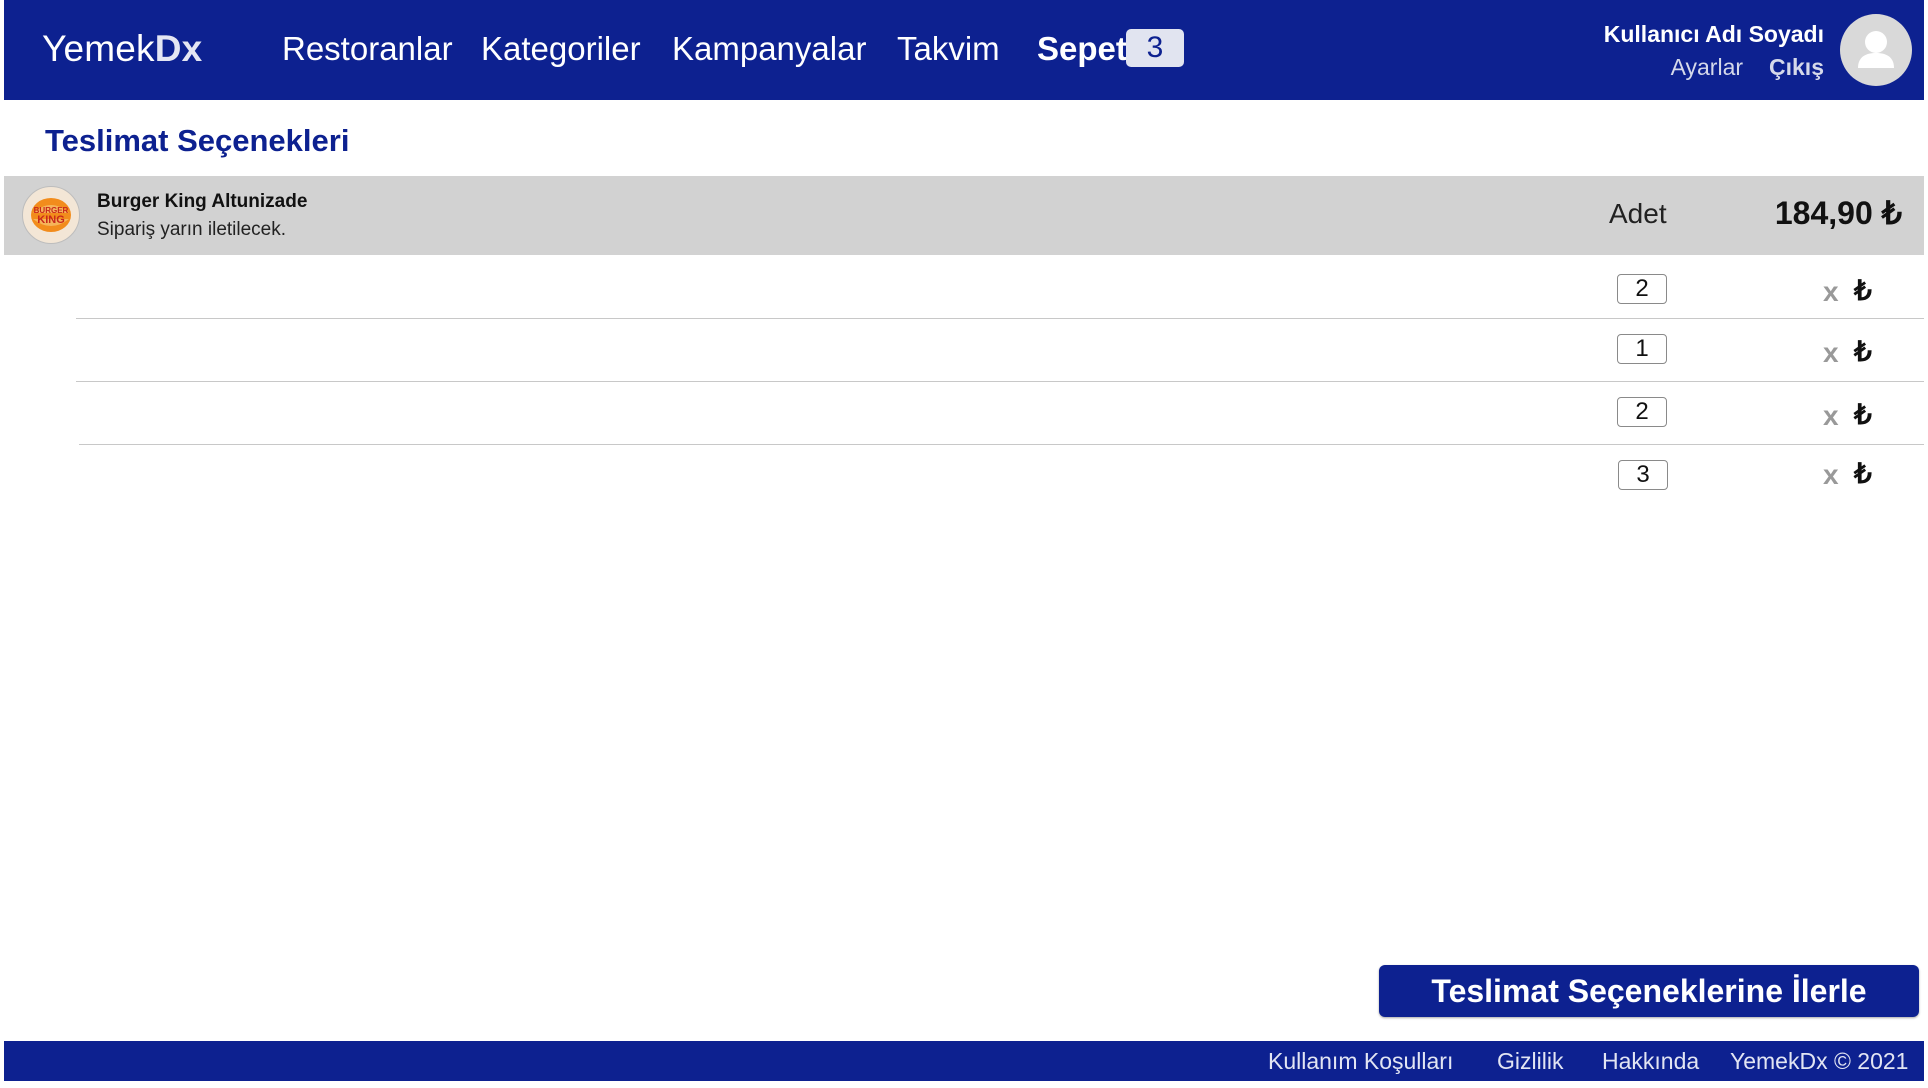  Describe the element at coordinates (1796, 67) in the screenshot. I see `logout-link: Çıkış` at that location.